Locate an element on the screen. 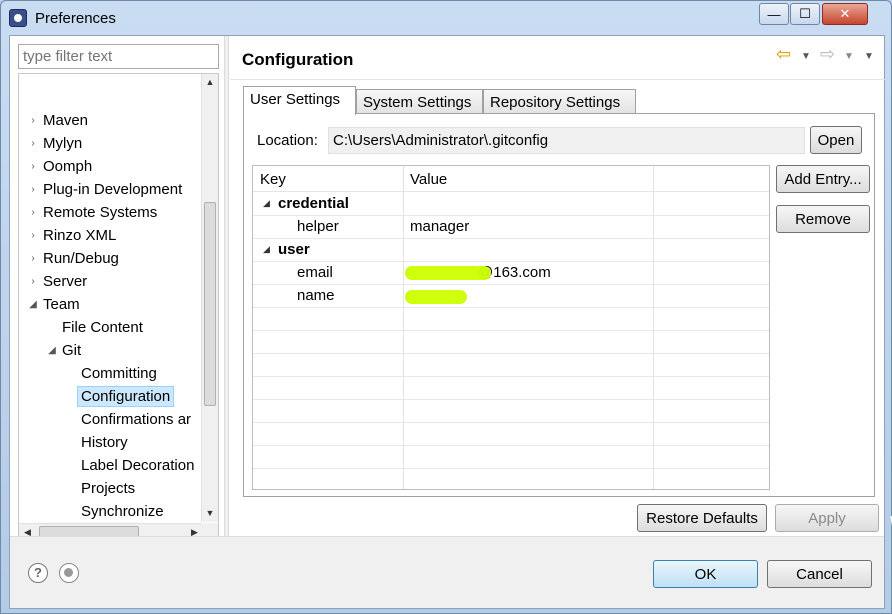  tree-item: › Server is located at coordinates (111, 281).